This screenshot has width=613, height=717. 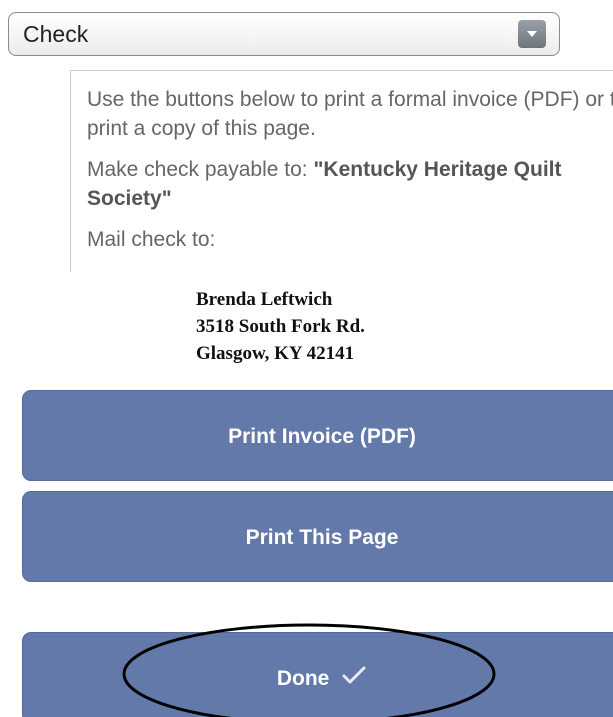 I want to click on print-page-button: Print This Page, so click(x=317, y=536).